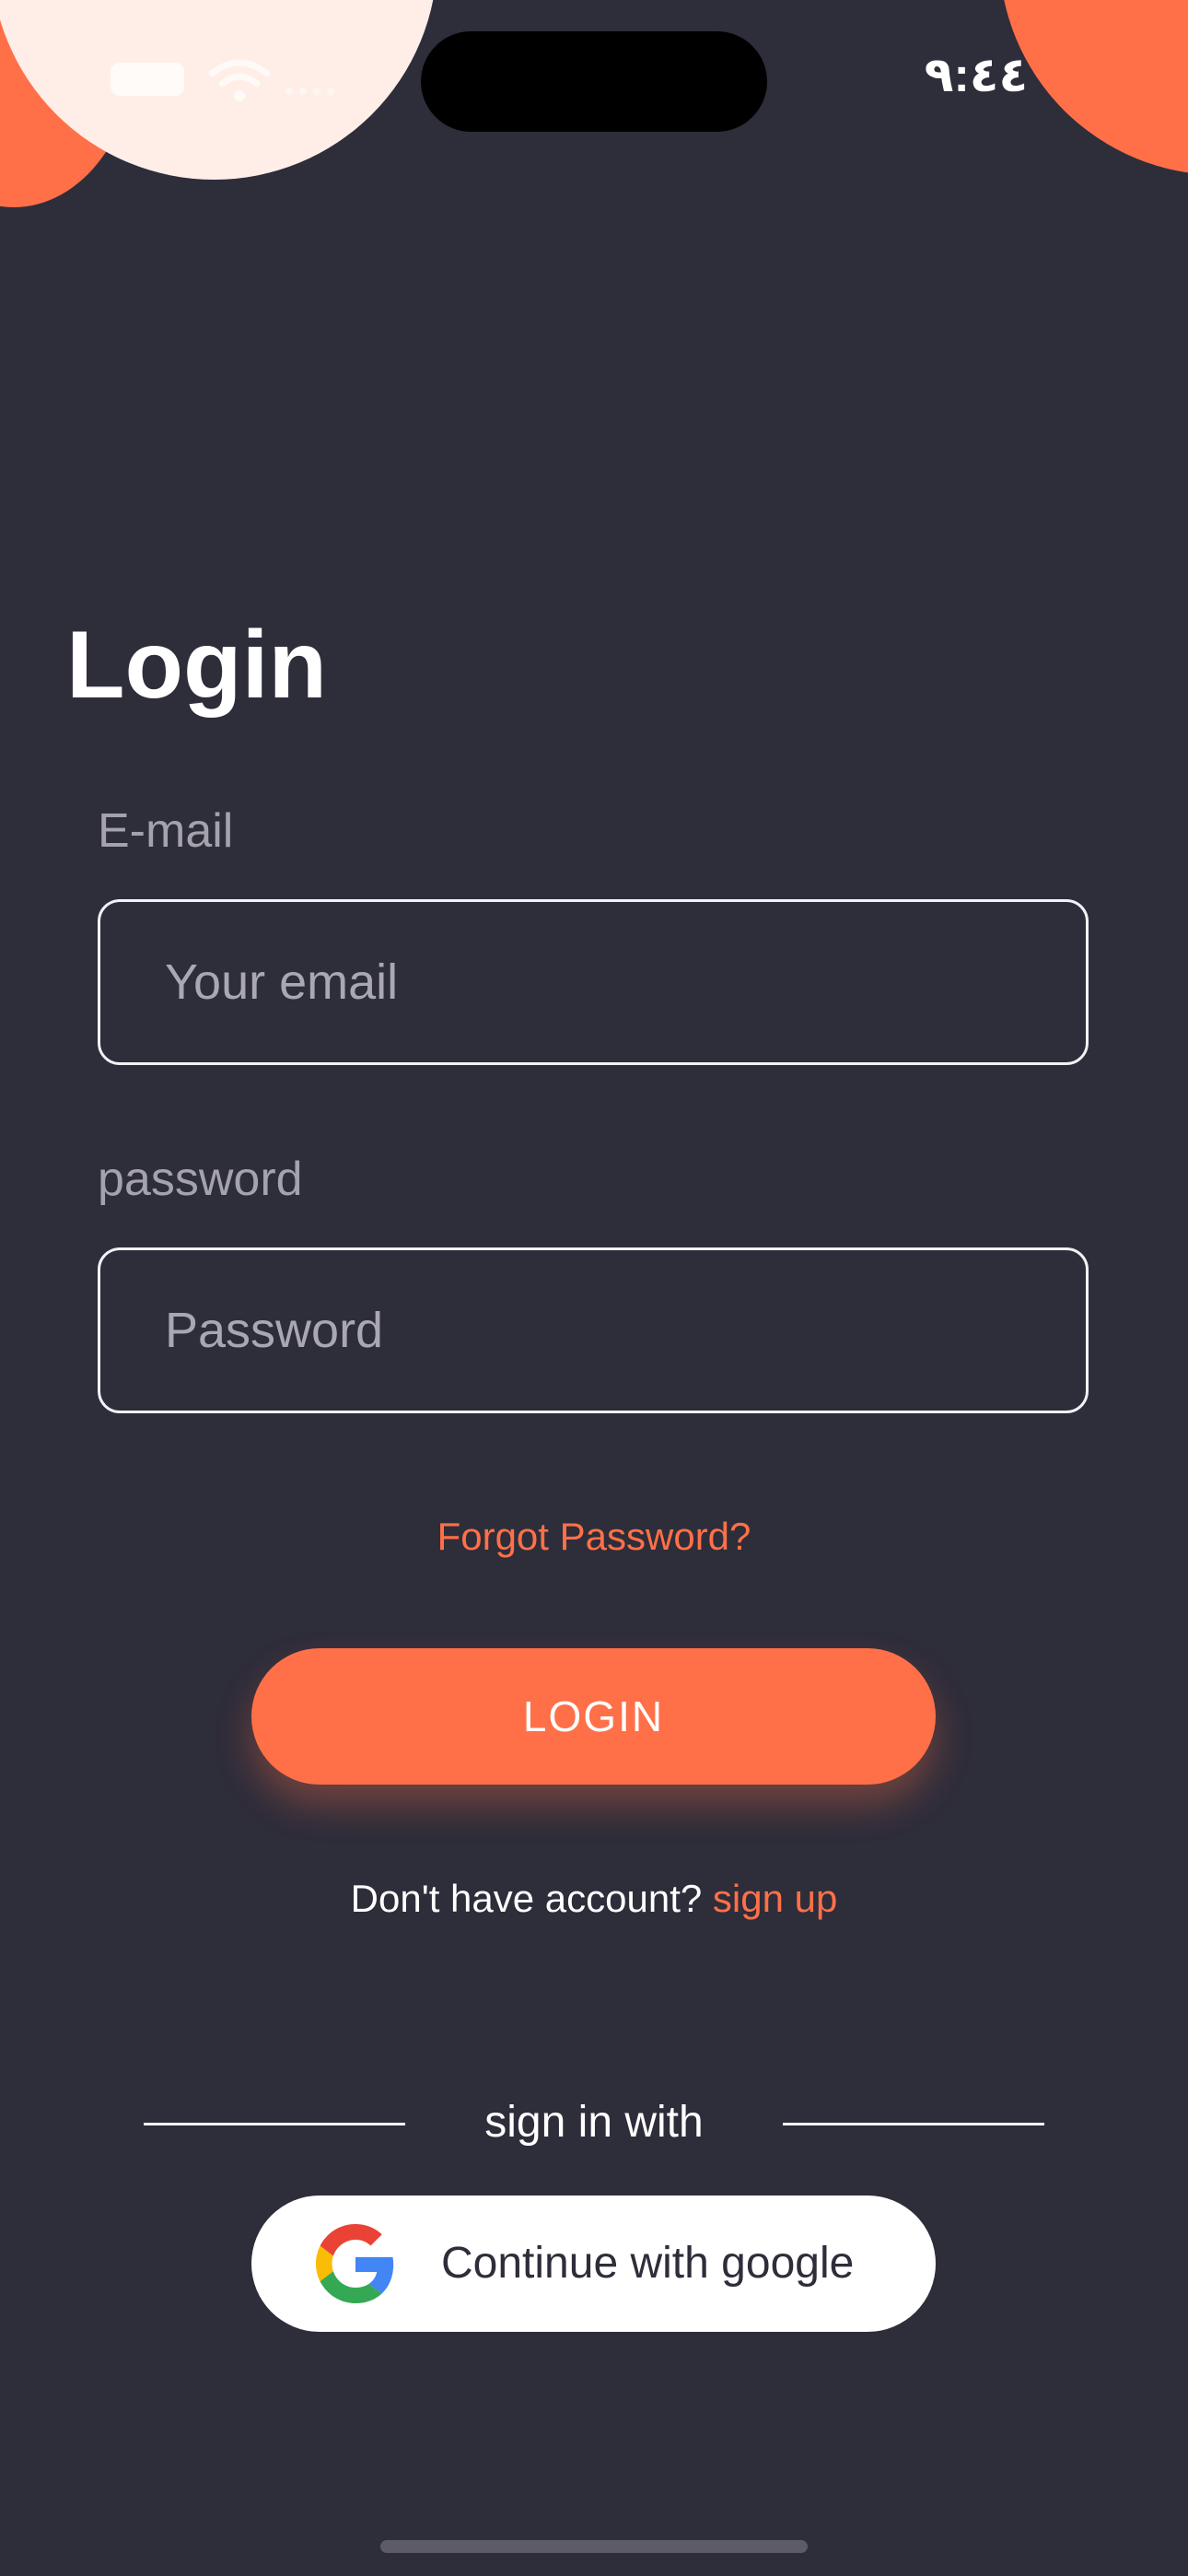 The width and height of the screenshot is (1188, 2576). Describe the element at coordinates (913, 2124) in the screenshot. I see `divider-line-right` at that location.